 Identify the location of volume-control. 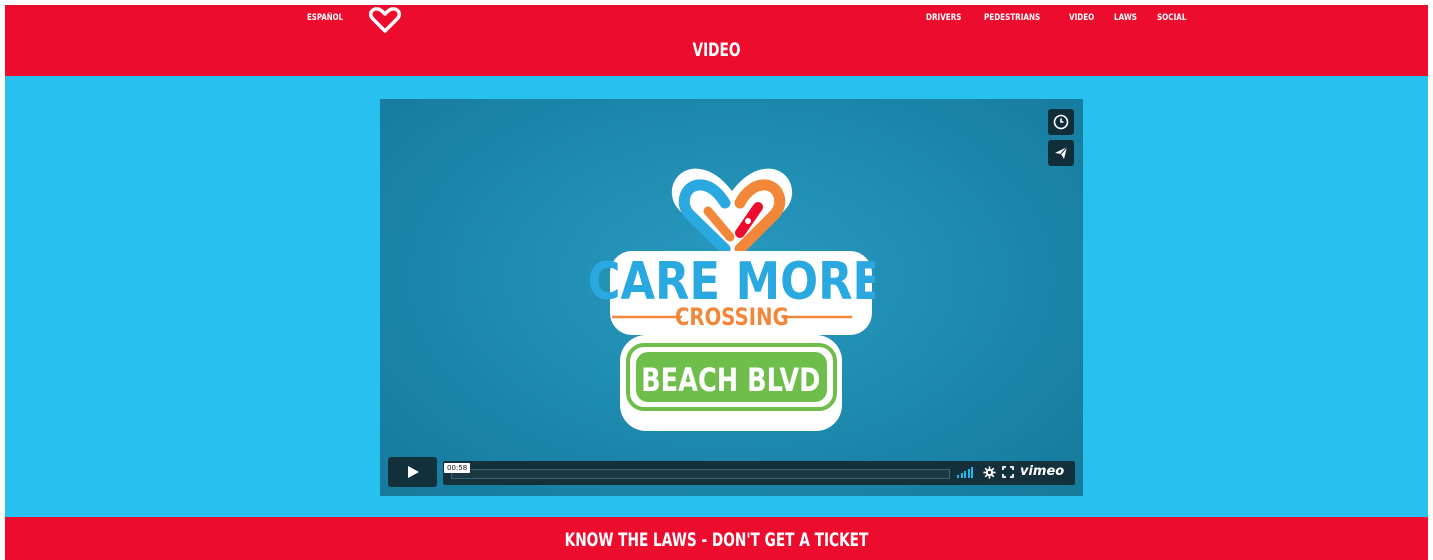
(965, 472).